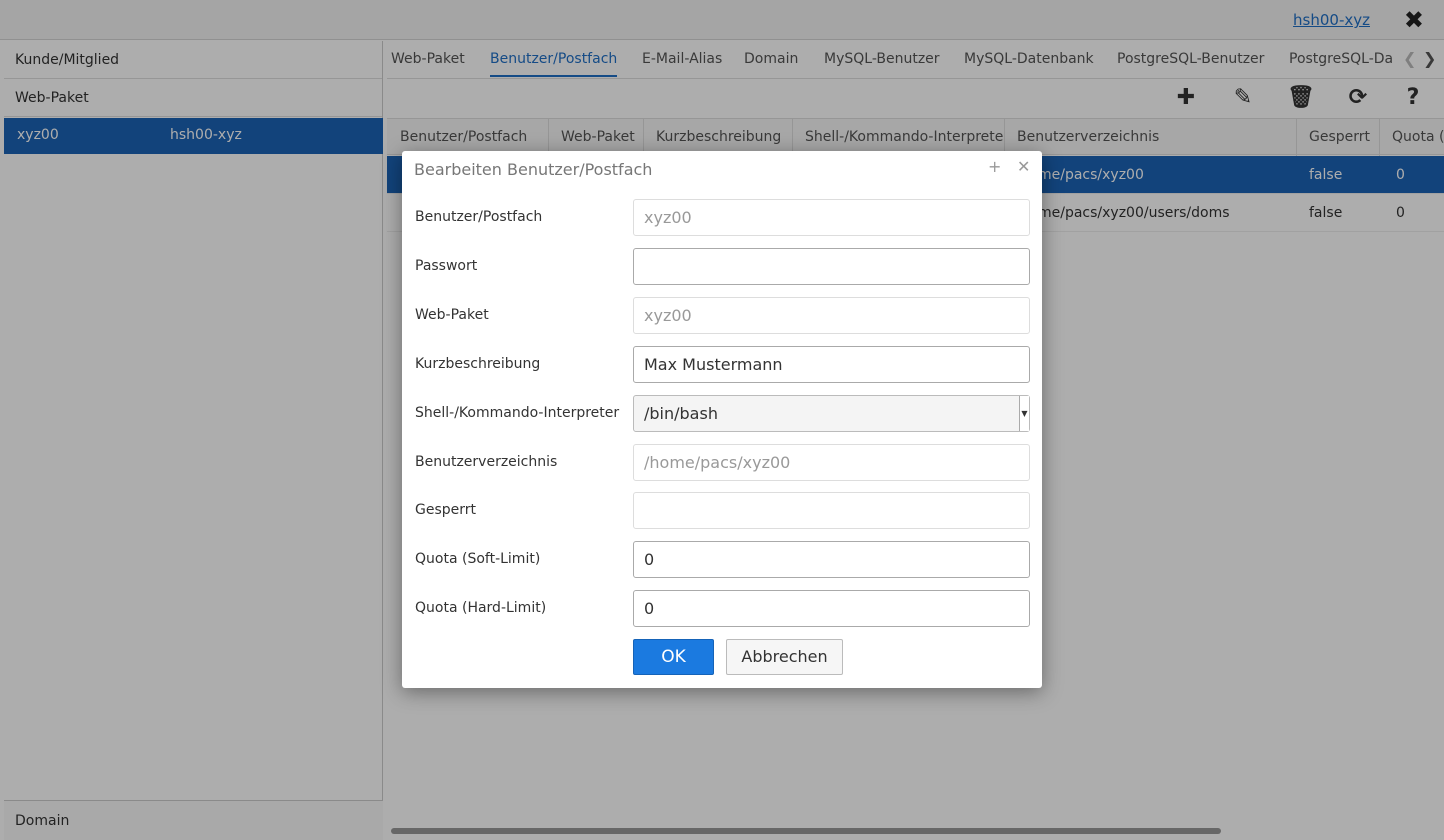 Image resolution: width=1444 pixels, height=840 pixels. What do you see at coordinates (831, 413) in the screenshot?
I see `shell-select: /bin/bash ▼` at bounding box center [831, 413].